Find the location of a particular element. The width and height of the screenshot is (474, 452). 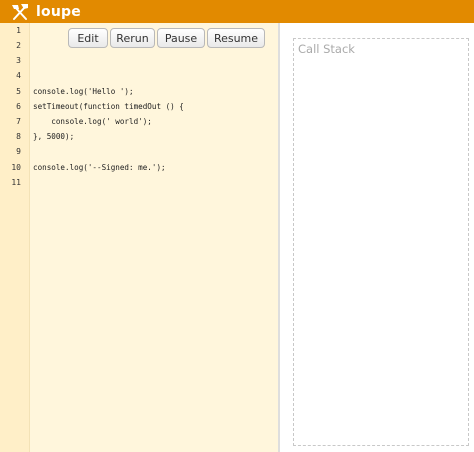

code-line: console.log('--Signed: me.'); is located at coordinates (99, 168).